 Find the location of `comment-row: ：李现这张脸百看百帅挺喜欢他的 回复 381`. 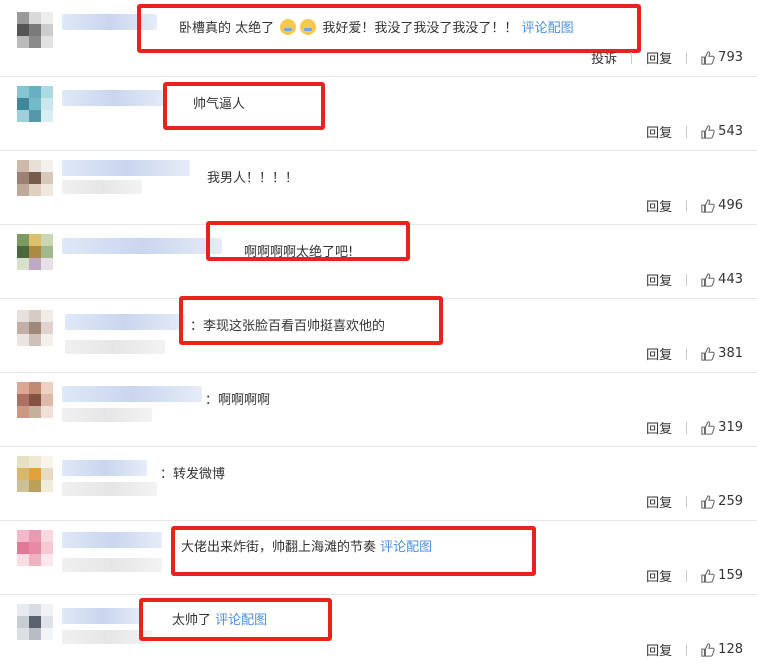

comment-row: ：李现这张脸百看百帅挺喜欢他的 回复 381 is located at coordinates (378, 334).